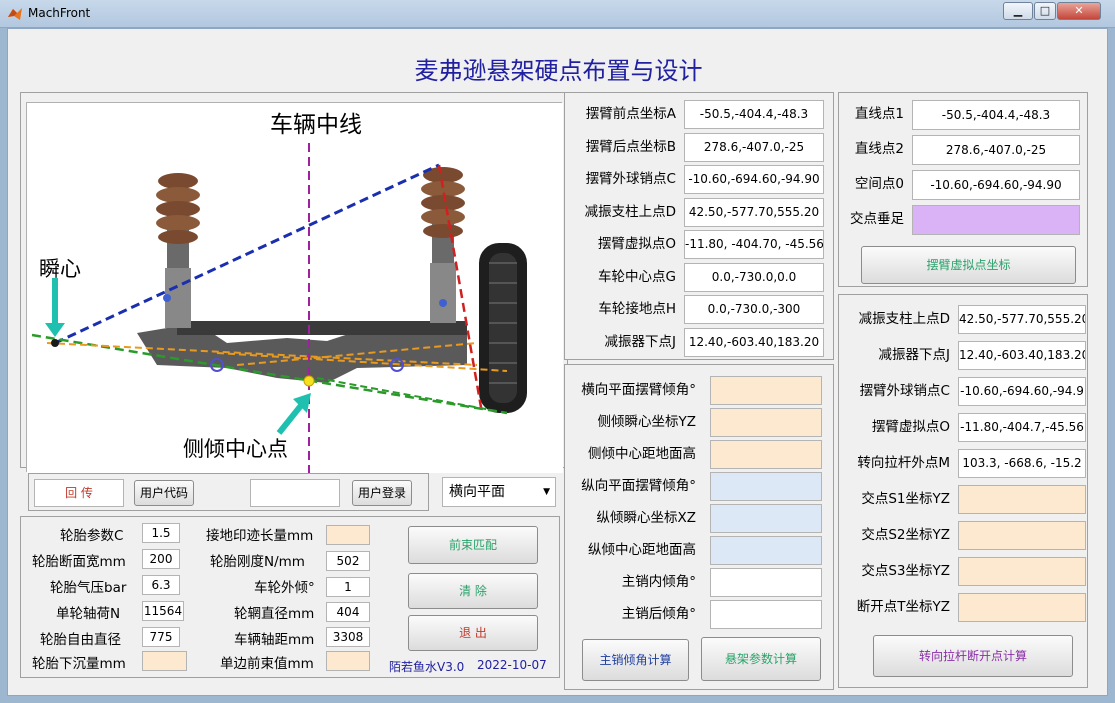 Image resolution: width=1115 pixels, height=703 pixels. I want to click on wheelbase-field: 3308, so click(348, 637).